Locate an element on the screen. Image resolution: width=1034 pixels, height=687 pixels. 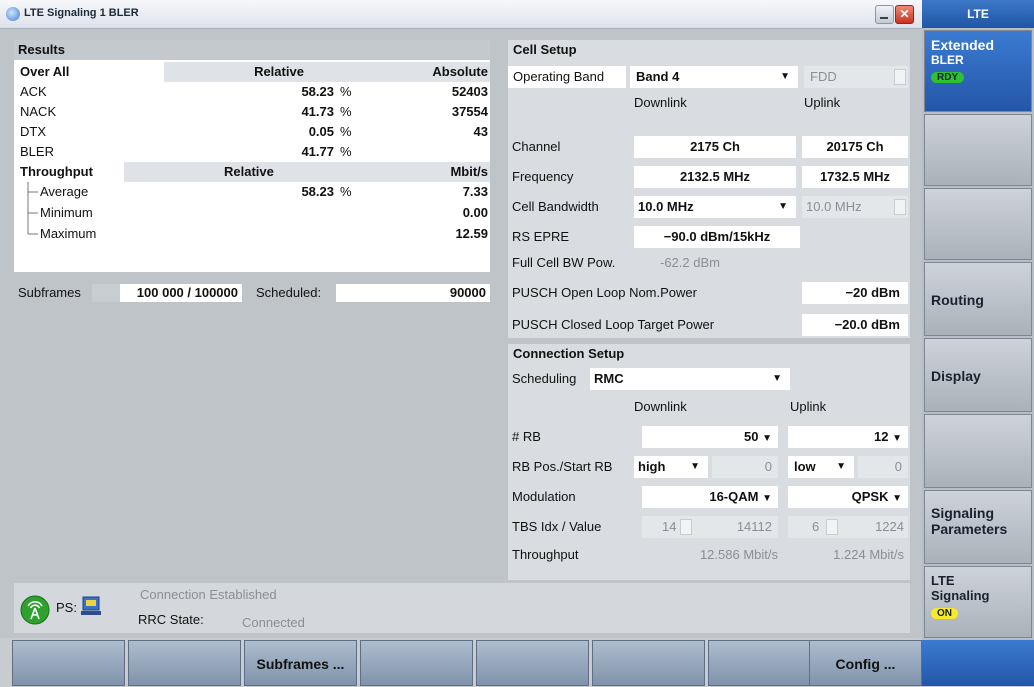
channel-ul-field: 20175 Ch is located at coordinates (855, 147).